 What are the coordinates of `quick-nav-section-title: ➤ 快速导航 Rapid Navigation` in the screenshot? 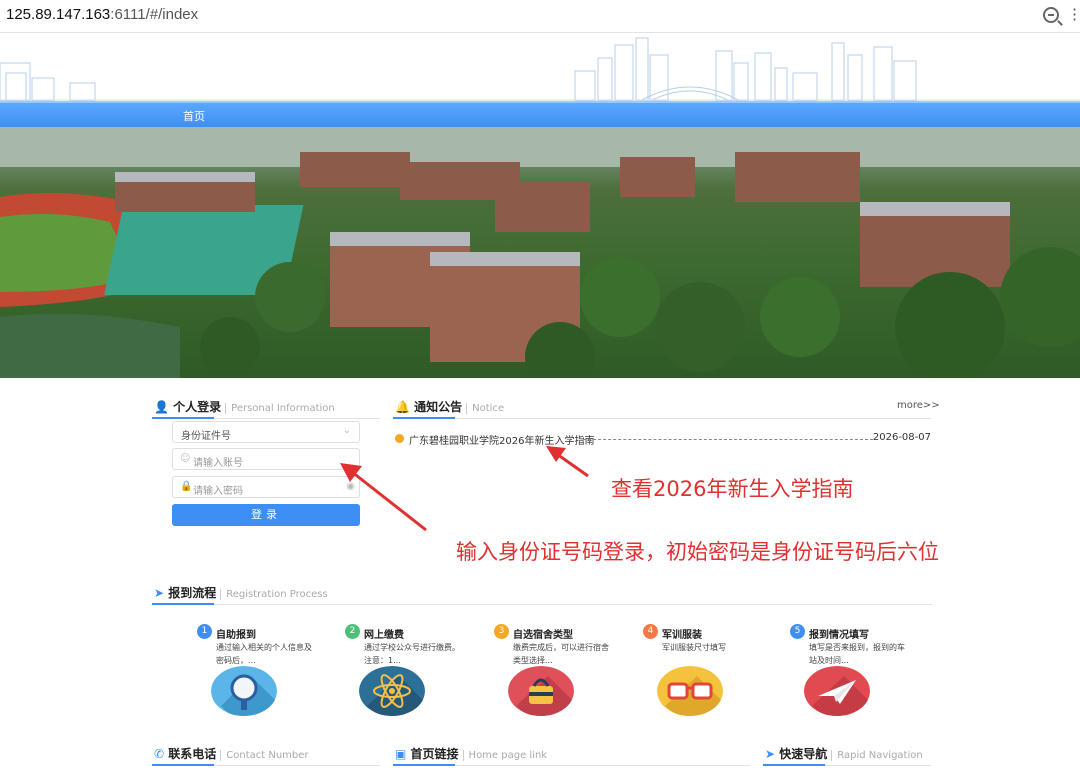 It's located at (844, 754).